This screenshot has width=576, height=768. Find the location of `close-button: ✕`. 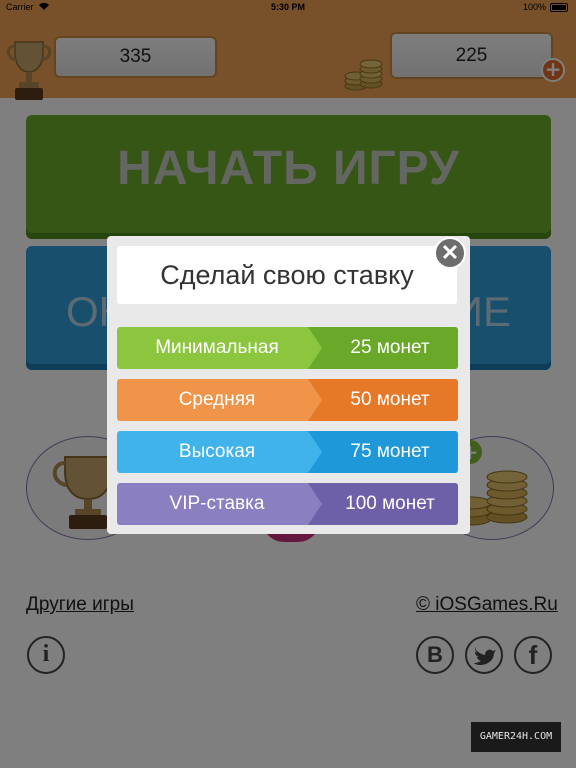

close-button: ✕ is located at coordinates (450, 253).